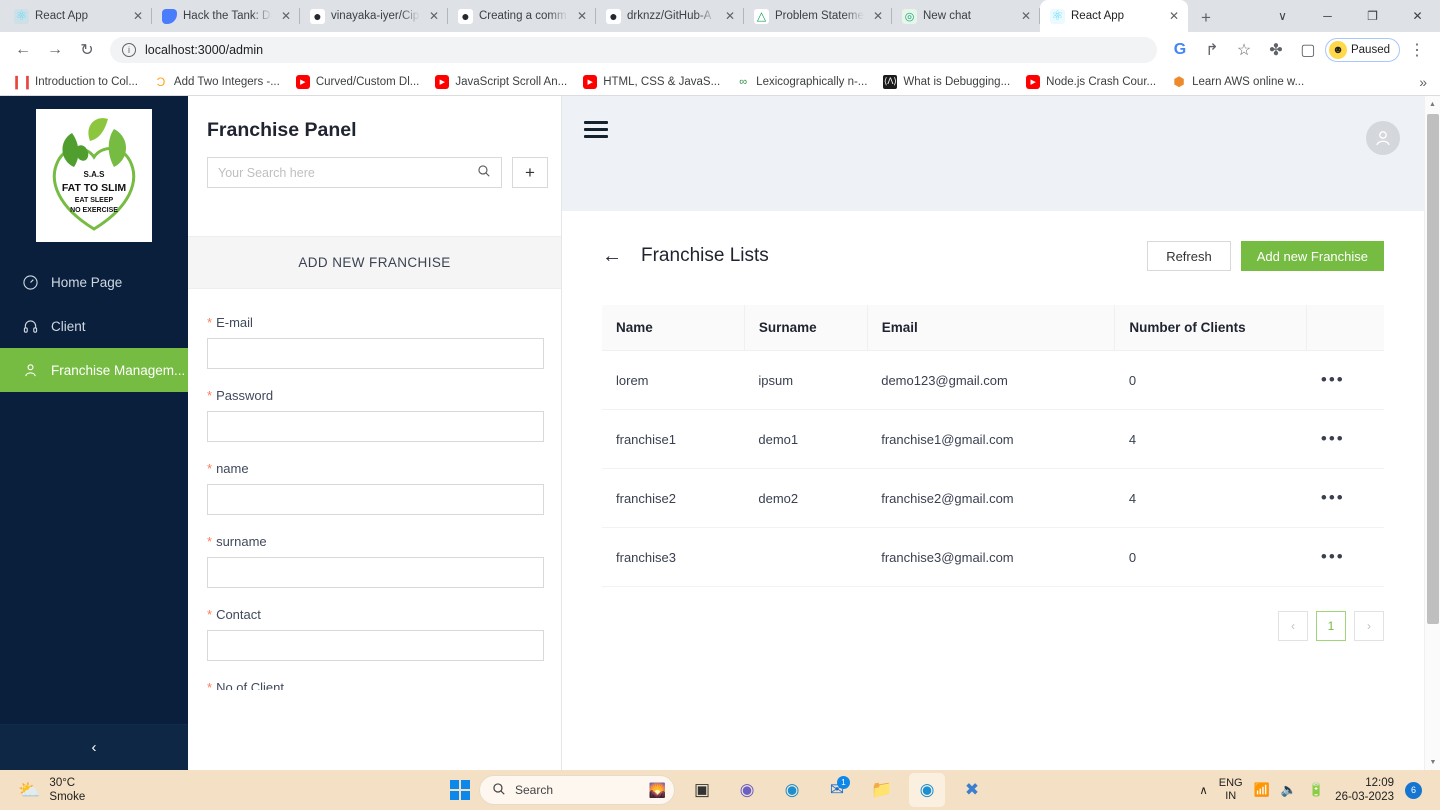 Image resolution: width=1440 pixels, height=810 pixels. Describe the element at coordinates (1312, 256) in the screenshot. I see `add-new-franchise-button: Add new Franchise` at that location.